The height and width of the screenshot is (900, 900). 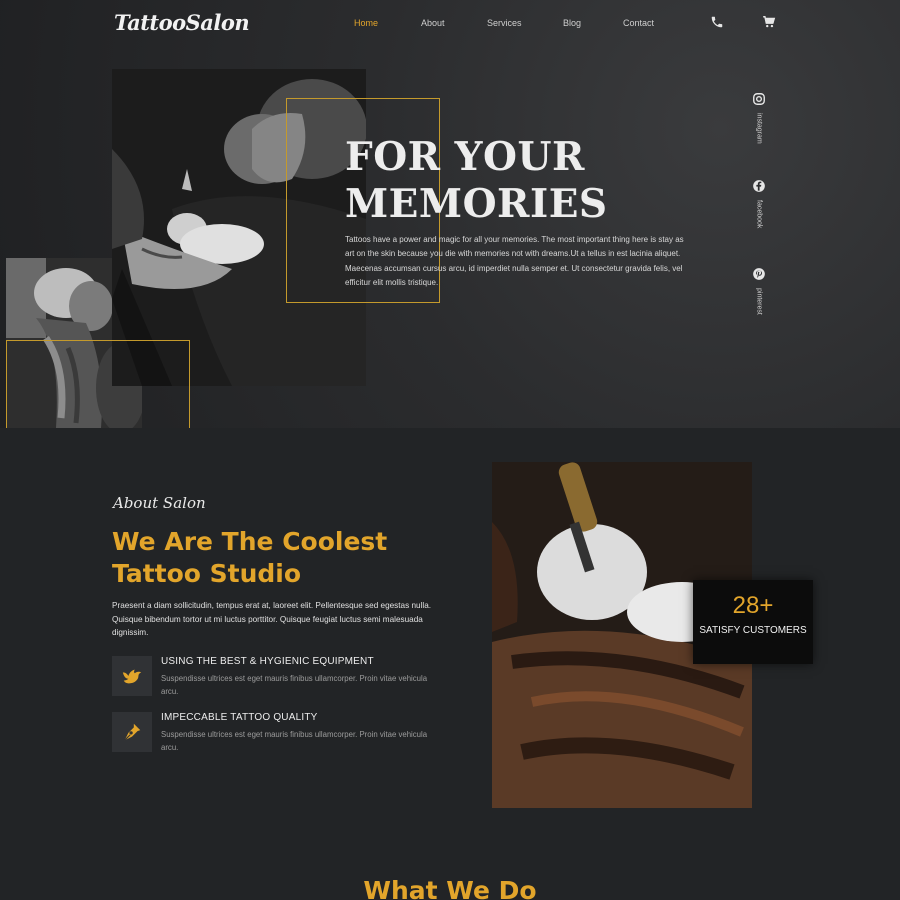 I want to click on what-we-do-title: What We Do, so click(x=450, y=888).